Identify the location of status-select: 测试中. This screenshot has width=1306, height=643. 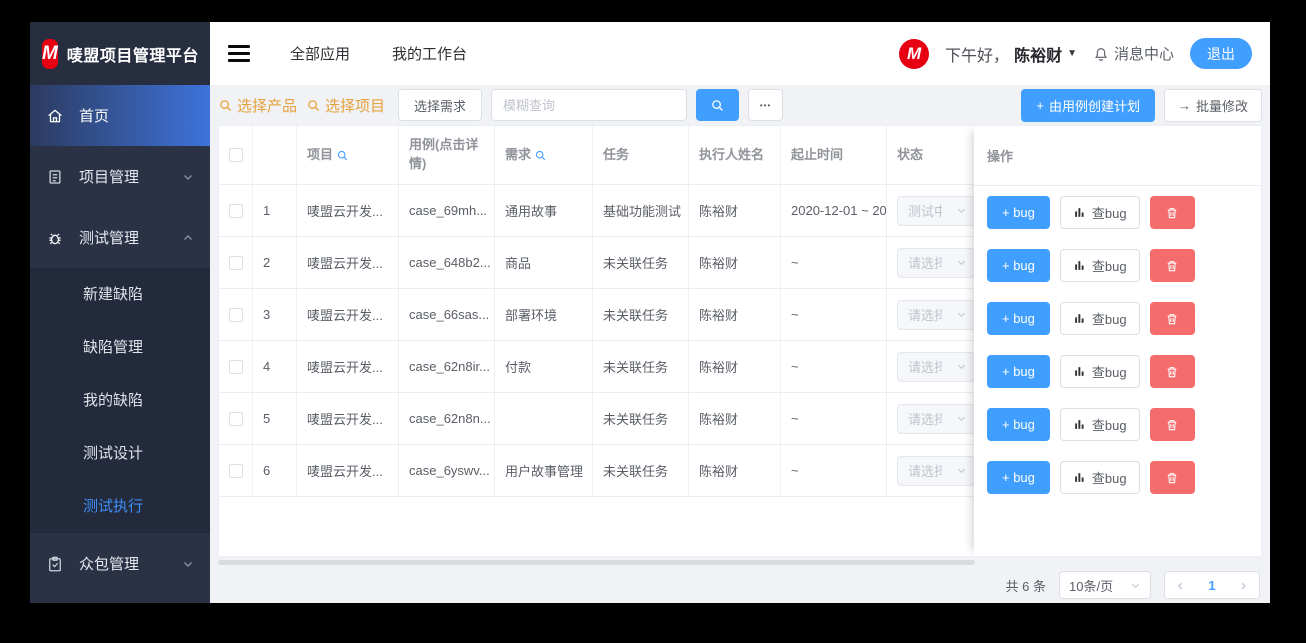
(936, 210).